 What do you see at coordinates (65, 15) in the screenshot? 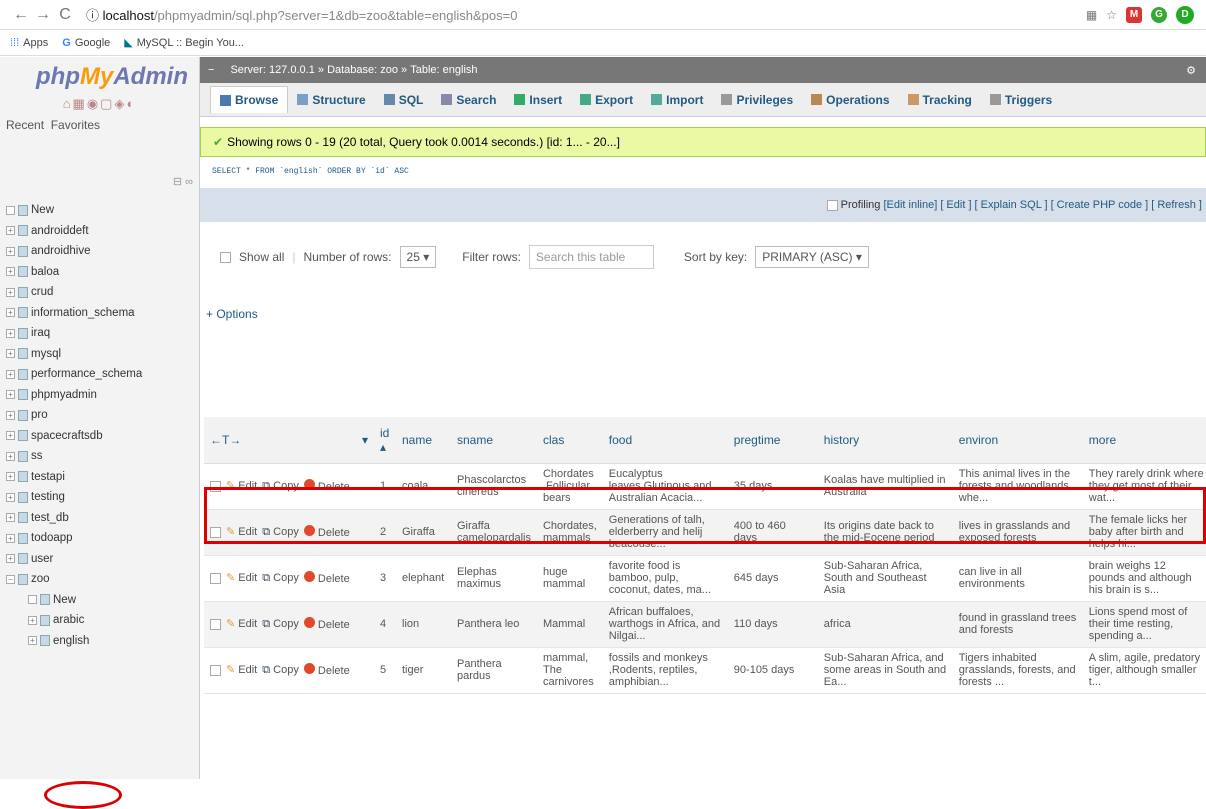
I see `reload-icon: C` at bounding box center [65, 15].